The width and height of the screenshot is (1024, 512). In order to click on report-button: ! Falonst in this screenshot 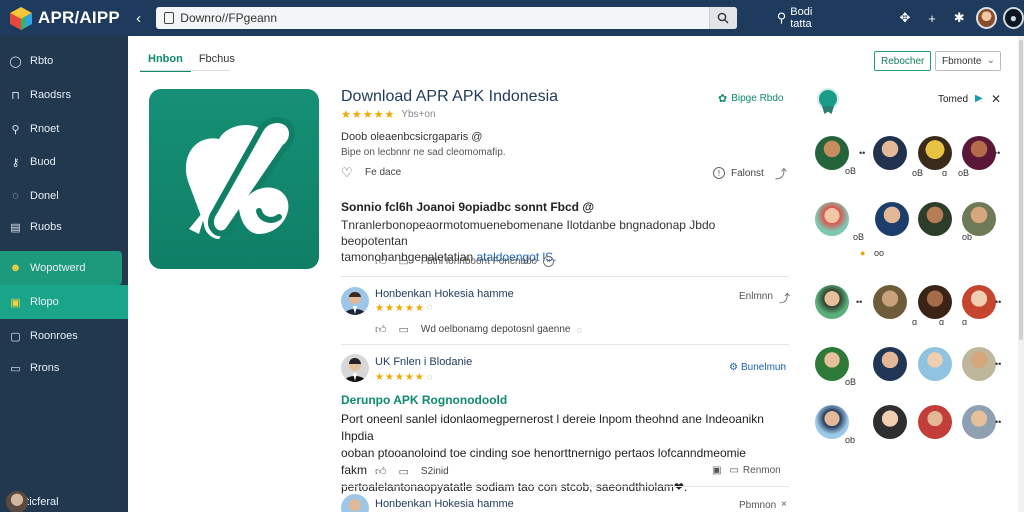, I will do `click(738, 173)`.